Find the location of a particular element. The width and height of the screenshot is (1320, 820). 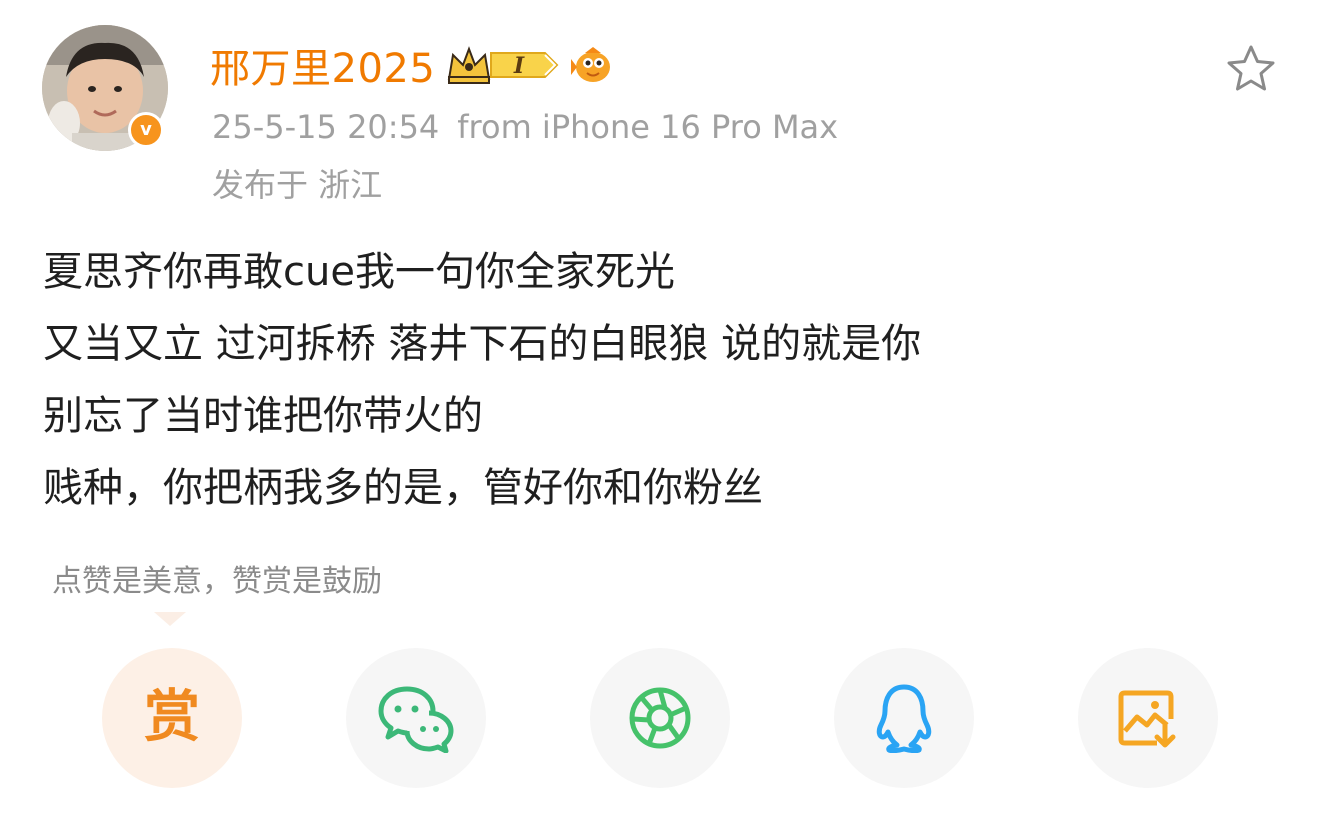

share-moments-button is located at coordinates (660, 718).